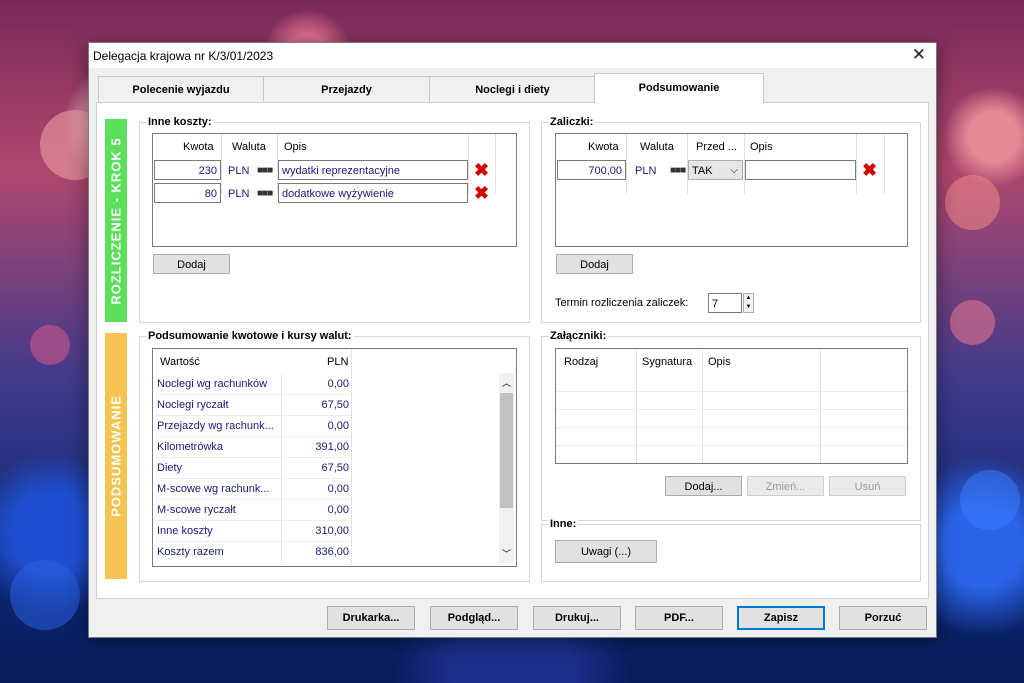 The image size is (1024, 683). Describe the element at coordinates (622, 303) in the screenshot. I see `termin-label: Termin rozliczenia zaliczek:` at that location.